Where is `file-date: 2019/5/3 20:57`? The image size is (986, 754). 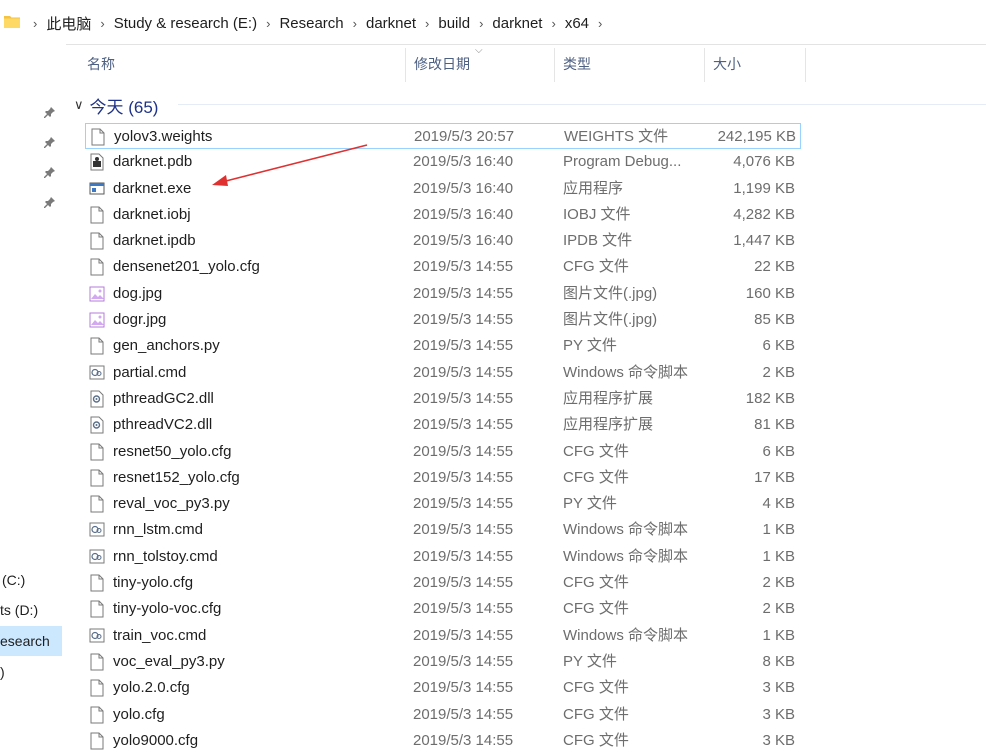 file-date: 2019/5/3 20:57 is located at coordinates (464, 136).